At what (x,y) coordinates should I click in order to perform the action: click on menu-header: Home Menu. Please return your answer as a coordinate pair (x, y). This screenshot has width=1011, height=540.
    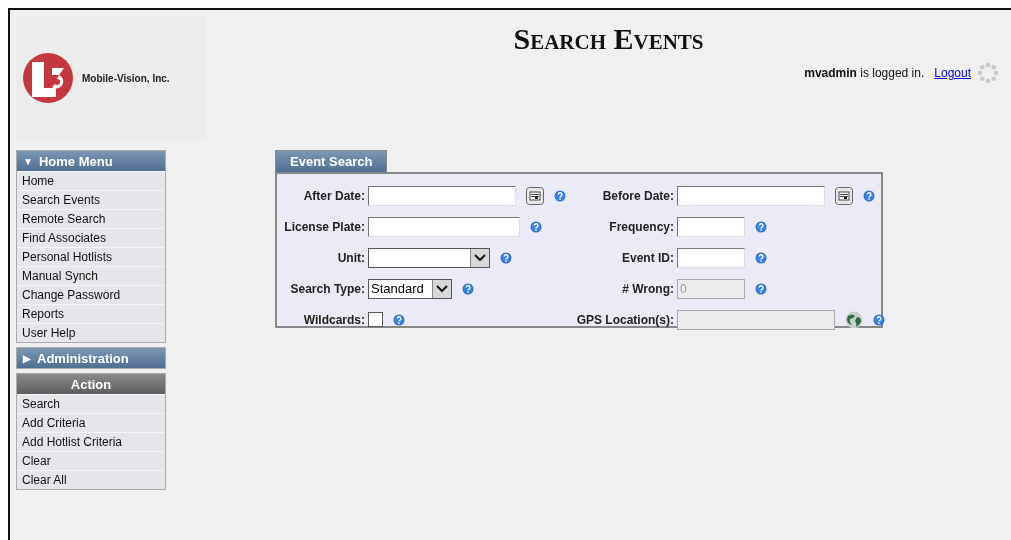
    Looking at the image, I should click on (75, 161).